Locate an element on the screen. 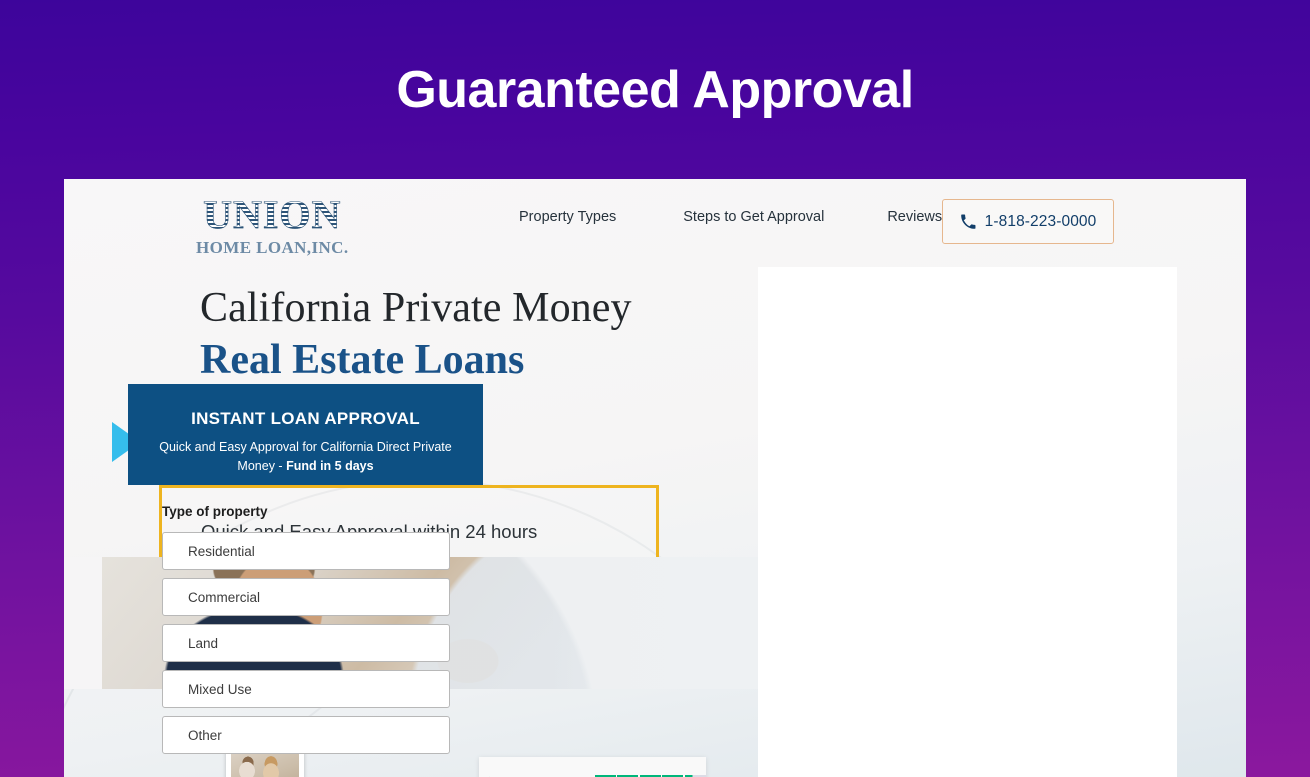 Image resolution: width=1310 pixels, height=777 pixels. brand-logo: UNION HOME LOAN,INC. is located at coordinates (272, 224).